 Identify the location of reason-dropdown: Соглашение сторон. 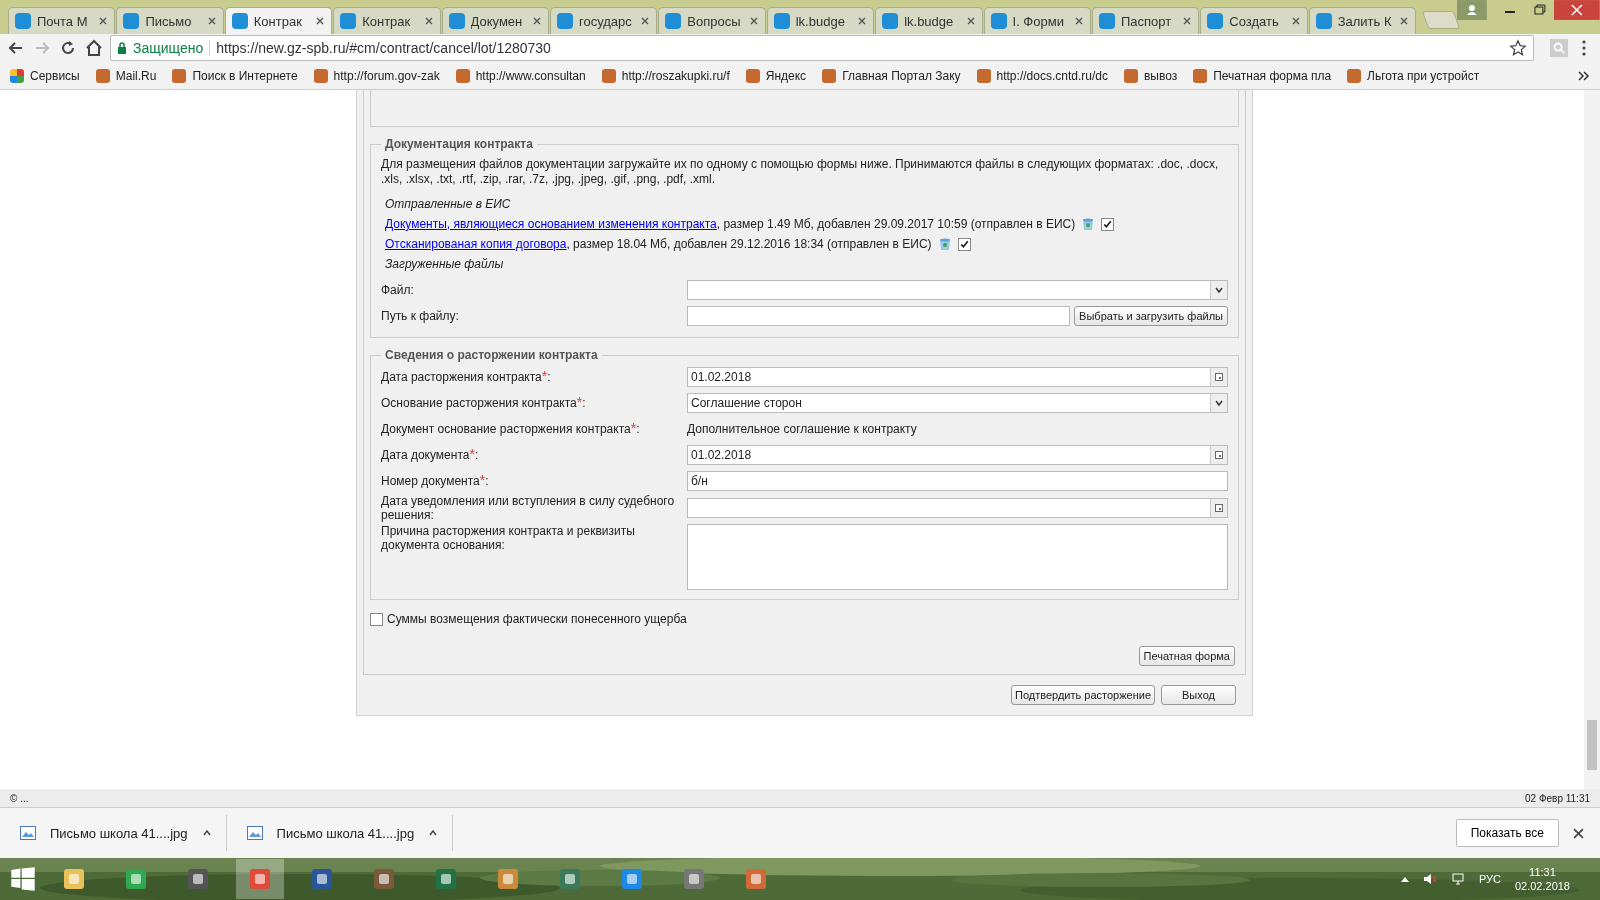
(957, 402).